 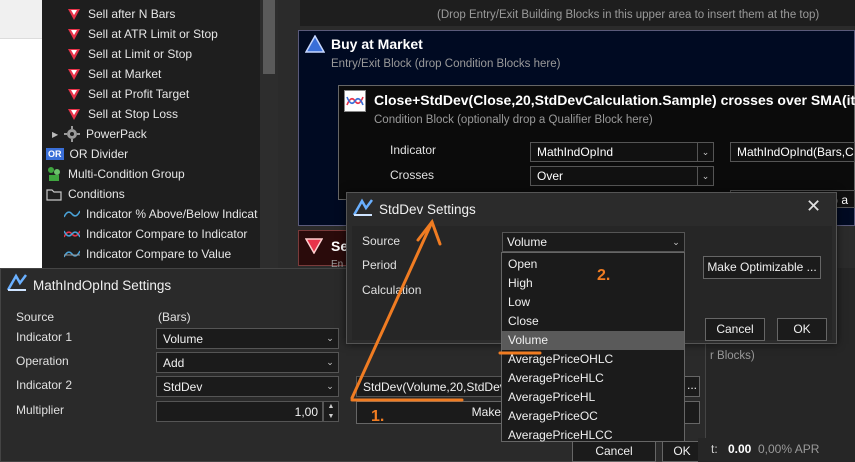 I want to click on annotation-overlay, so click(x=446, y=310).